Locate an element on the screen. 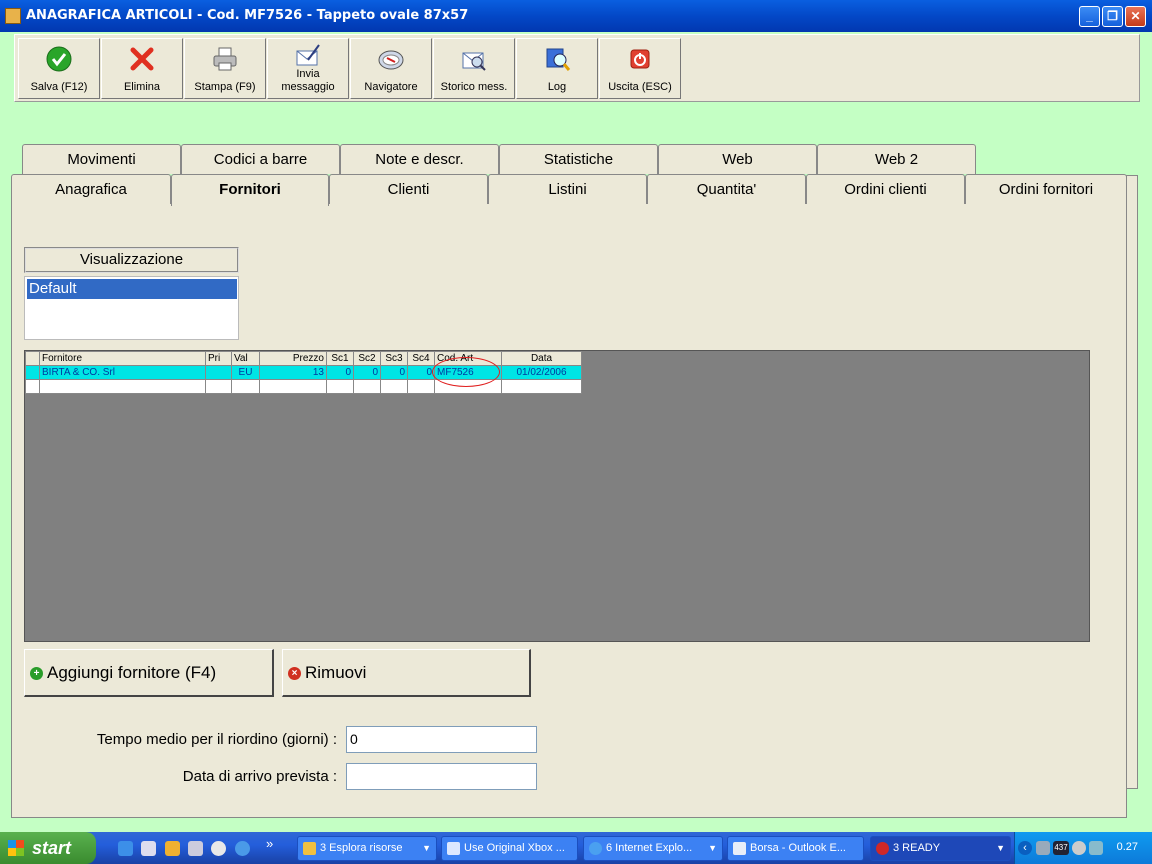  col-pri: Pri is located at coordinates (218, 358).